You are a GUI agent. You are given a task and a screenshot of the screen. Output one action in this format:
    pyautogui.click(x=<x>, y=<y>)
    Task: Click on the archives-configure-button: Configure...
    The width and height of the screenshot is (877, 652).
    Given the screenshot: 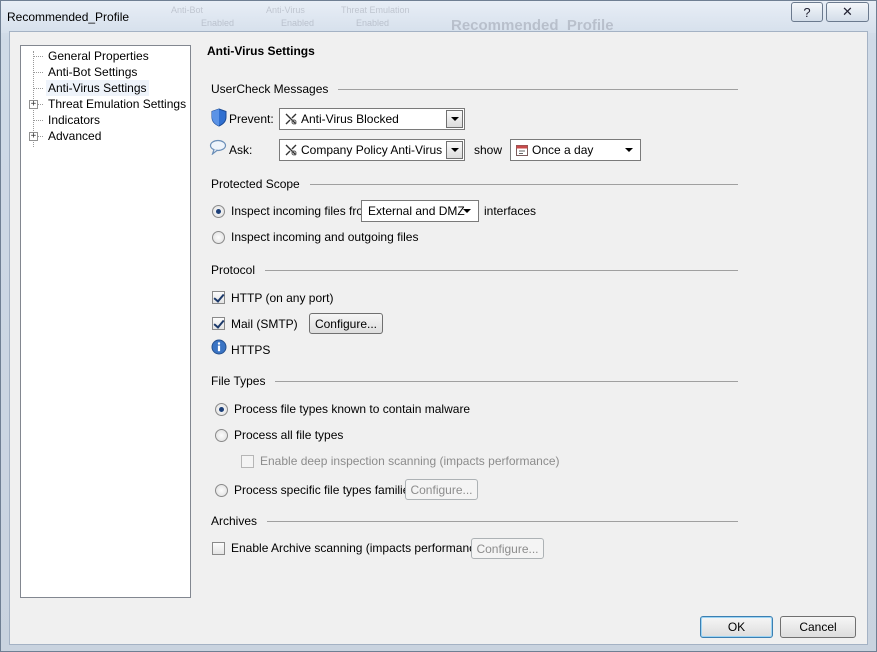 What is the action you would take?
    pyautogui.click(x=507, y=548)
    